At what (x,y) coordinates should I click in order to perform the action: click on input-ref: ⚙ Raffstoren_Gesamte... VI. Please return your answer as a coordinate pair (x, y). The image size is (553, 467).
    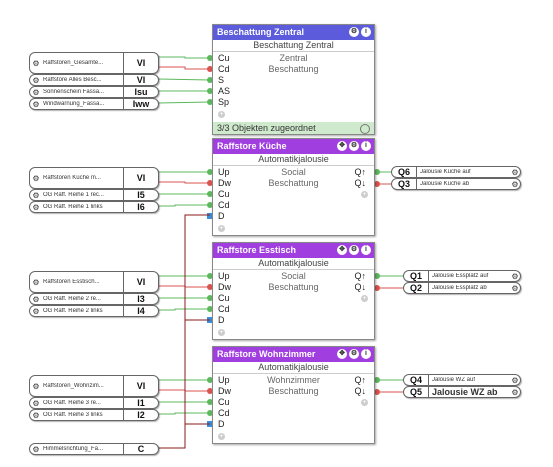
    Looking at the image, I should click on (94, 63).